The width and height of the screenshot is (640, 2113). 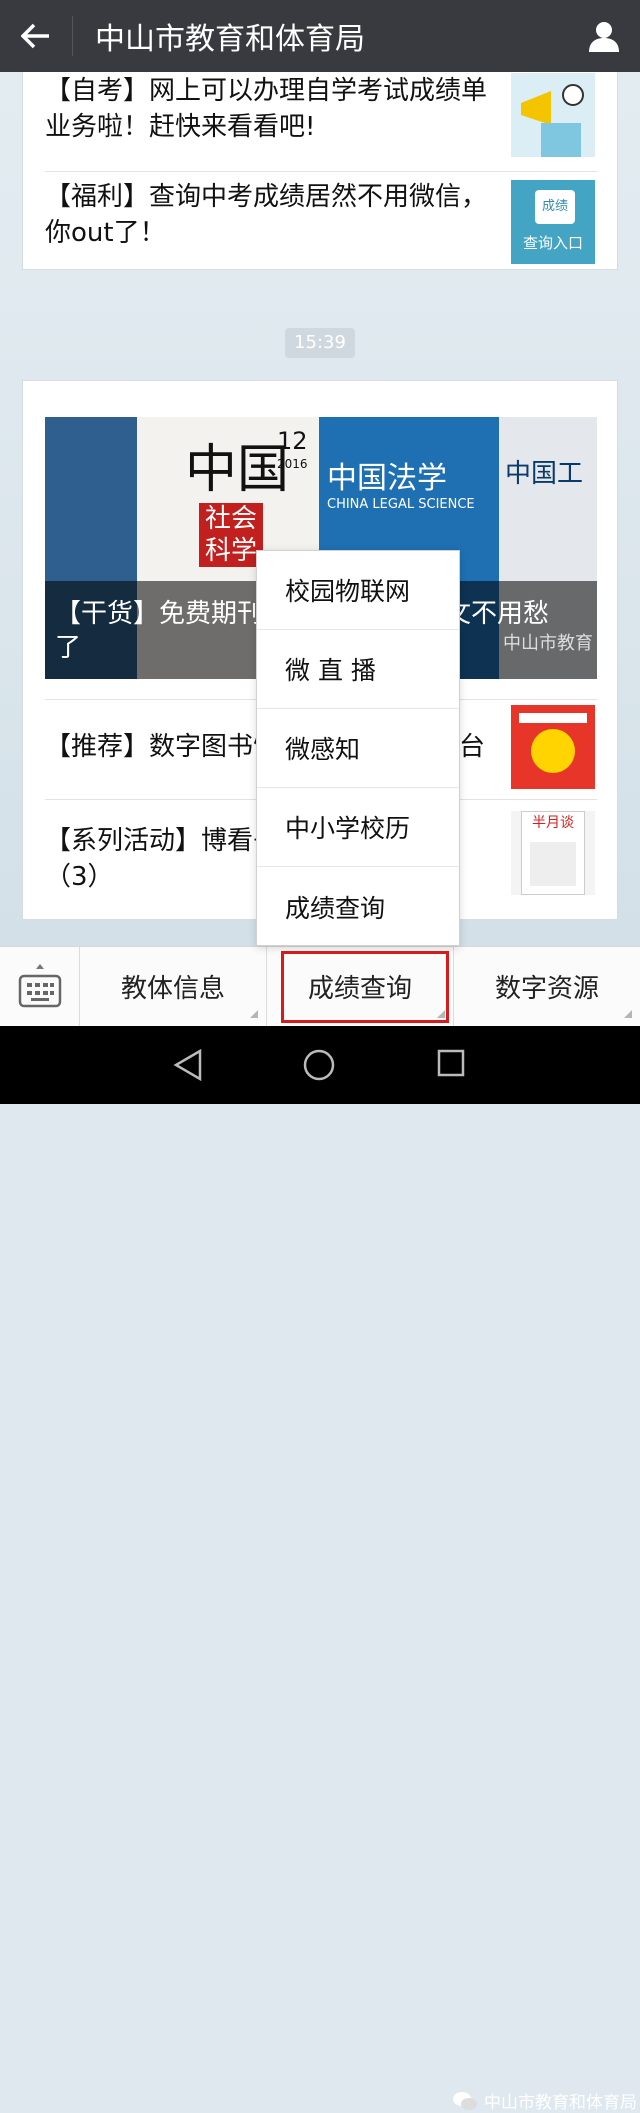 I want to click on account-title: 中山市教育和体育局, so click(x=230, y=39).